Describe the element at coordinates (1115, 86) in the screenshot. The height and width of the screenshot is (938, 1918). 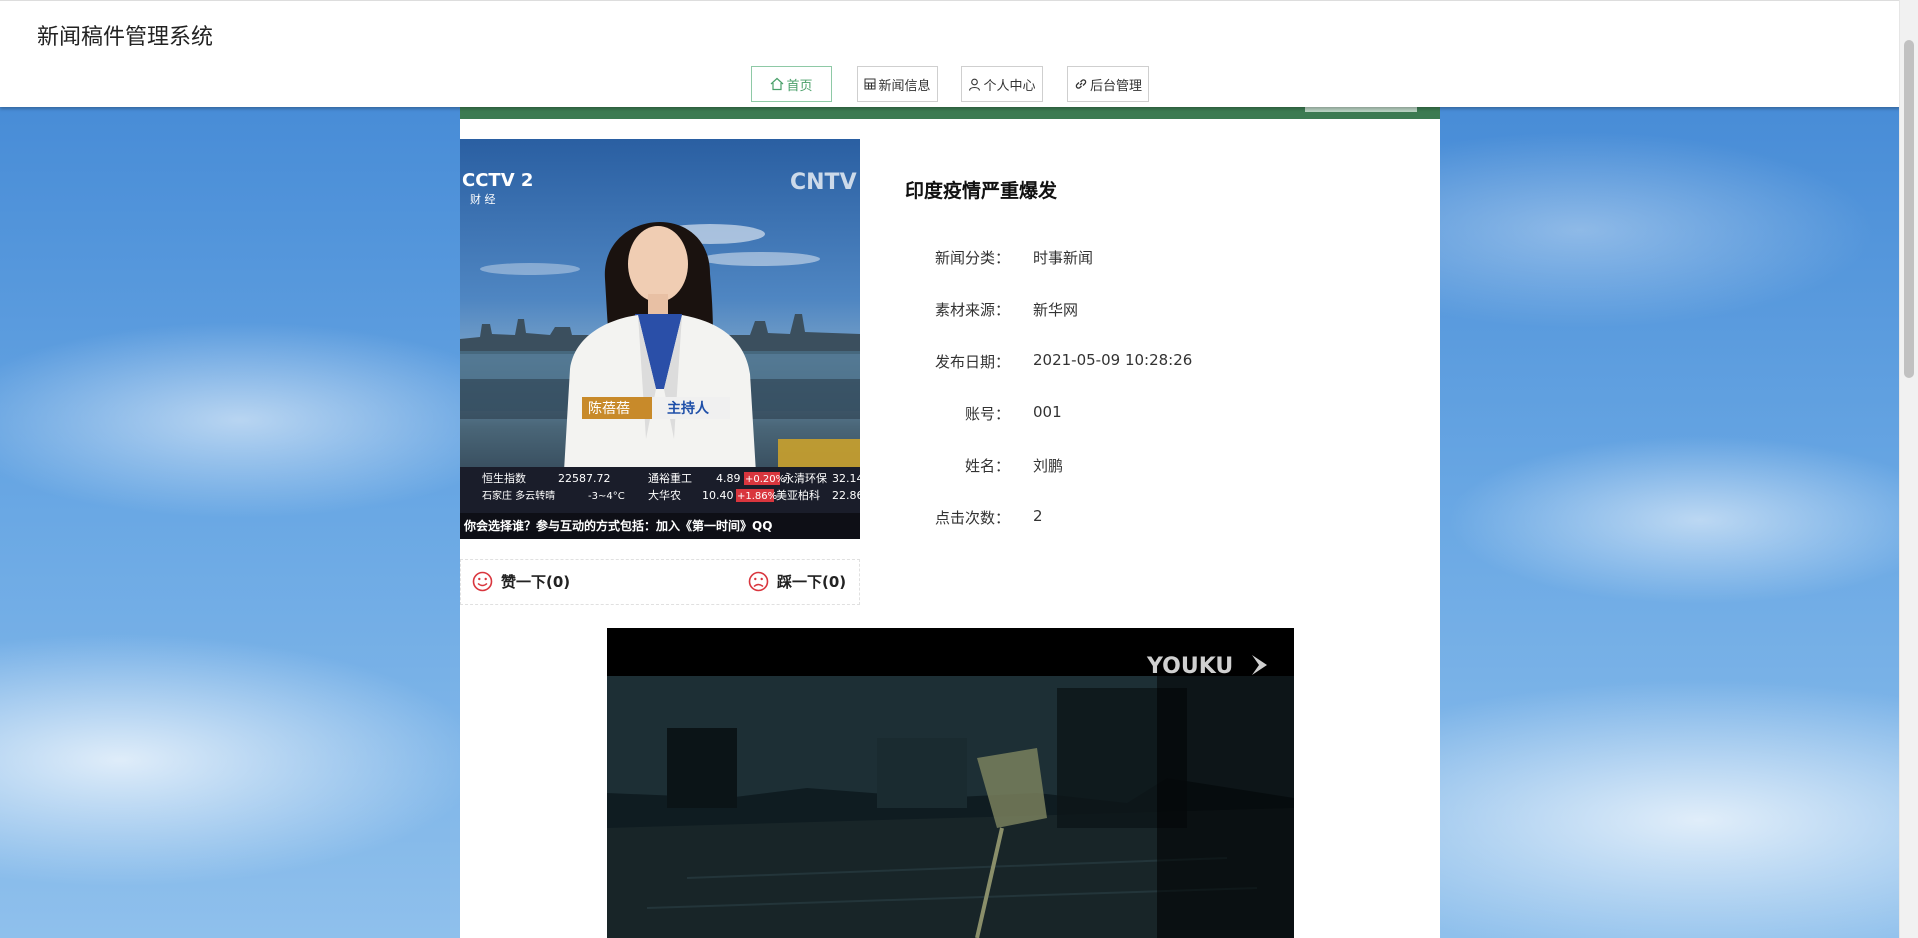
I see `nav-item-label: 后台管理` at that location.